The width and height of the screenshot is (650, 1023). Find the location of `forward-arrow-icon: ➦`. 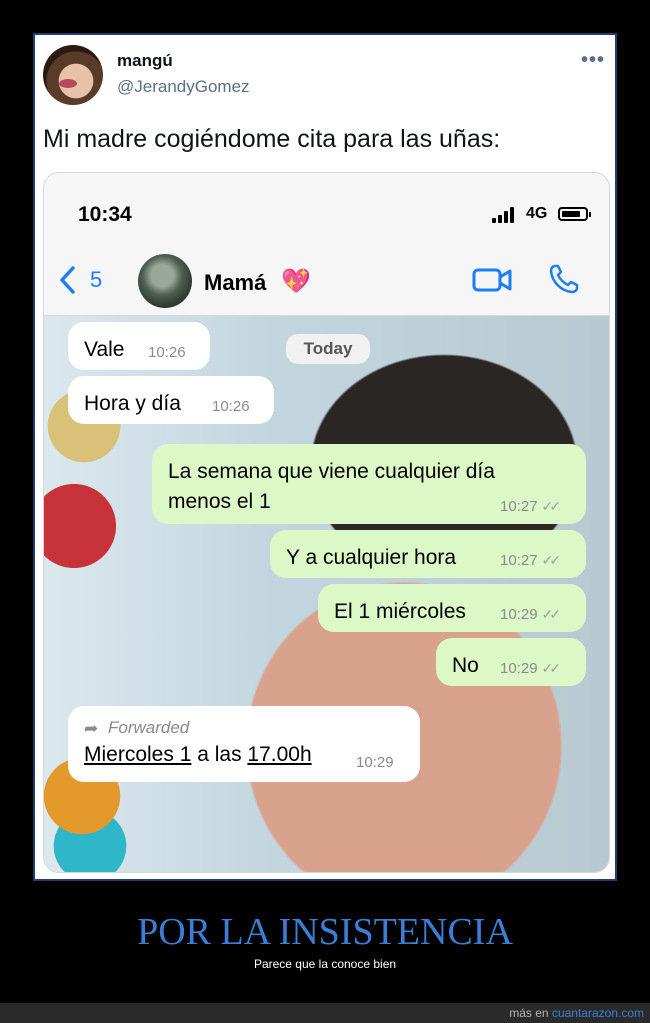

forward-arrow-icon: ➦ is located at coordinates (91, 728).